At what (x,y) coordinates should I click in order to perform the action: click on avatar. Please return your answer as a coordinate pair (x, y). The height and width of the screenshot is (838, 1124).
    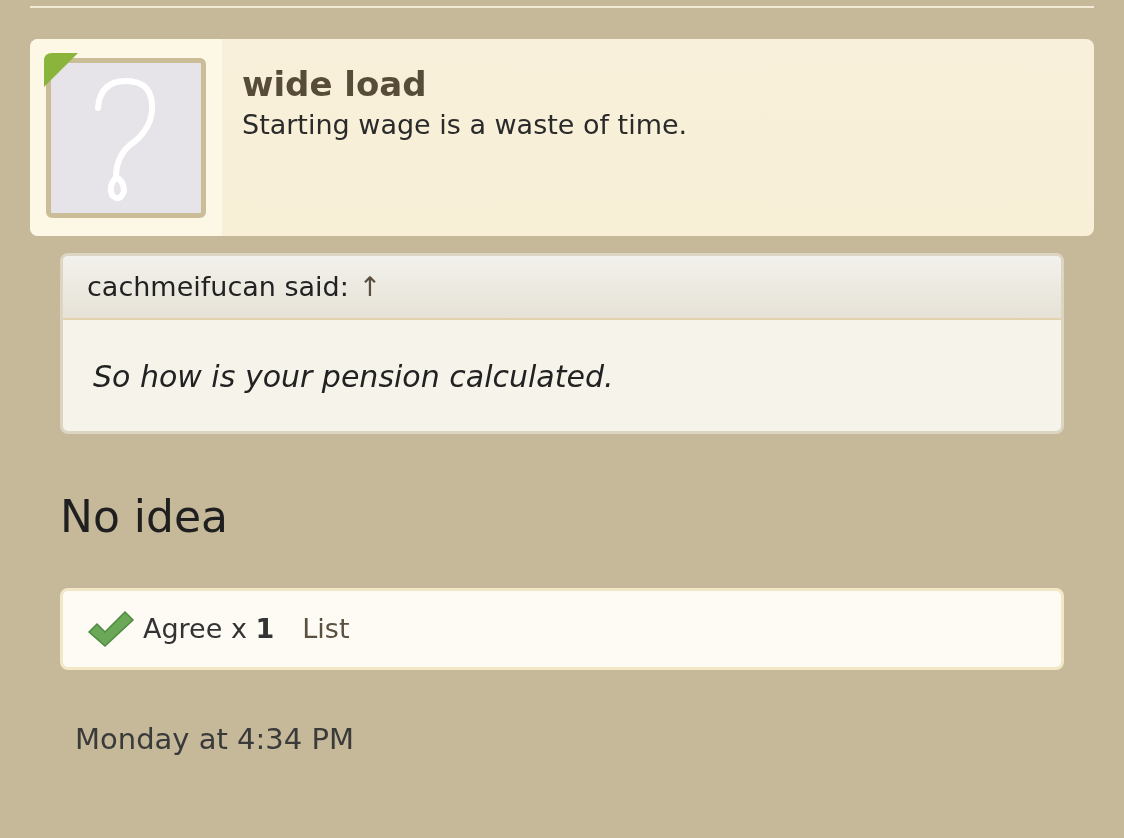
    Looking at the image, I should click on (126, 137).